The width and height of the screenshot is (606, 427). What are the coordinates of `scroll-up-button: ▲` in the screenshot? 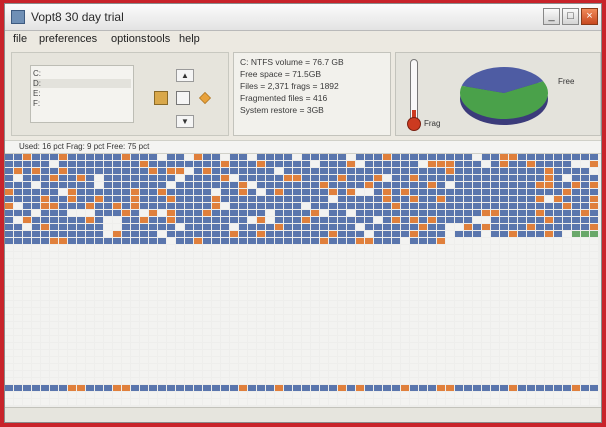 It's located at (185, 75).